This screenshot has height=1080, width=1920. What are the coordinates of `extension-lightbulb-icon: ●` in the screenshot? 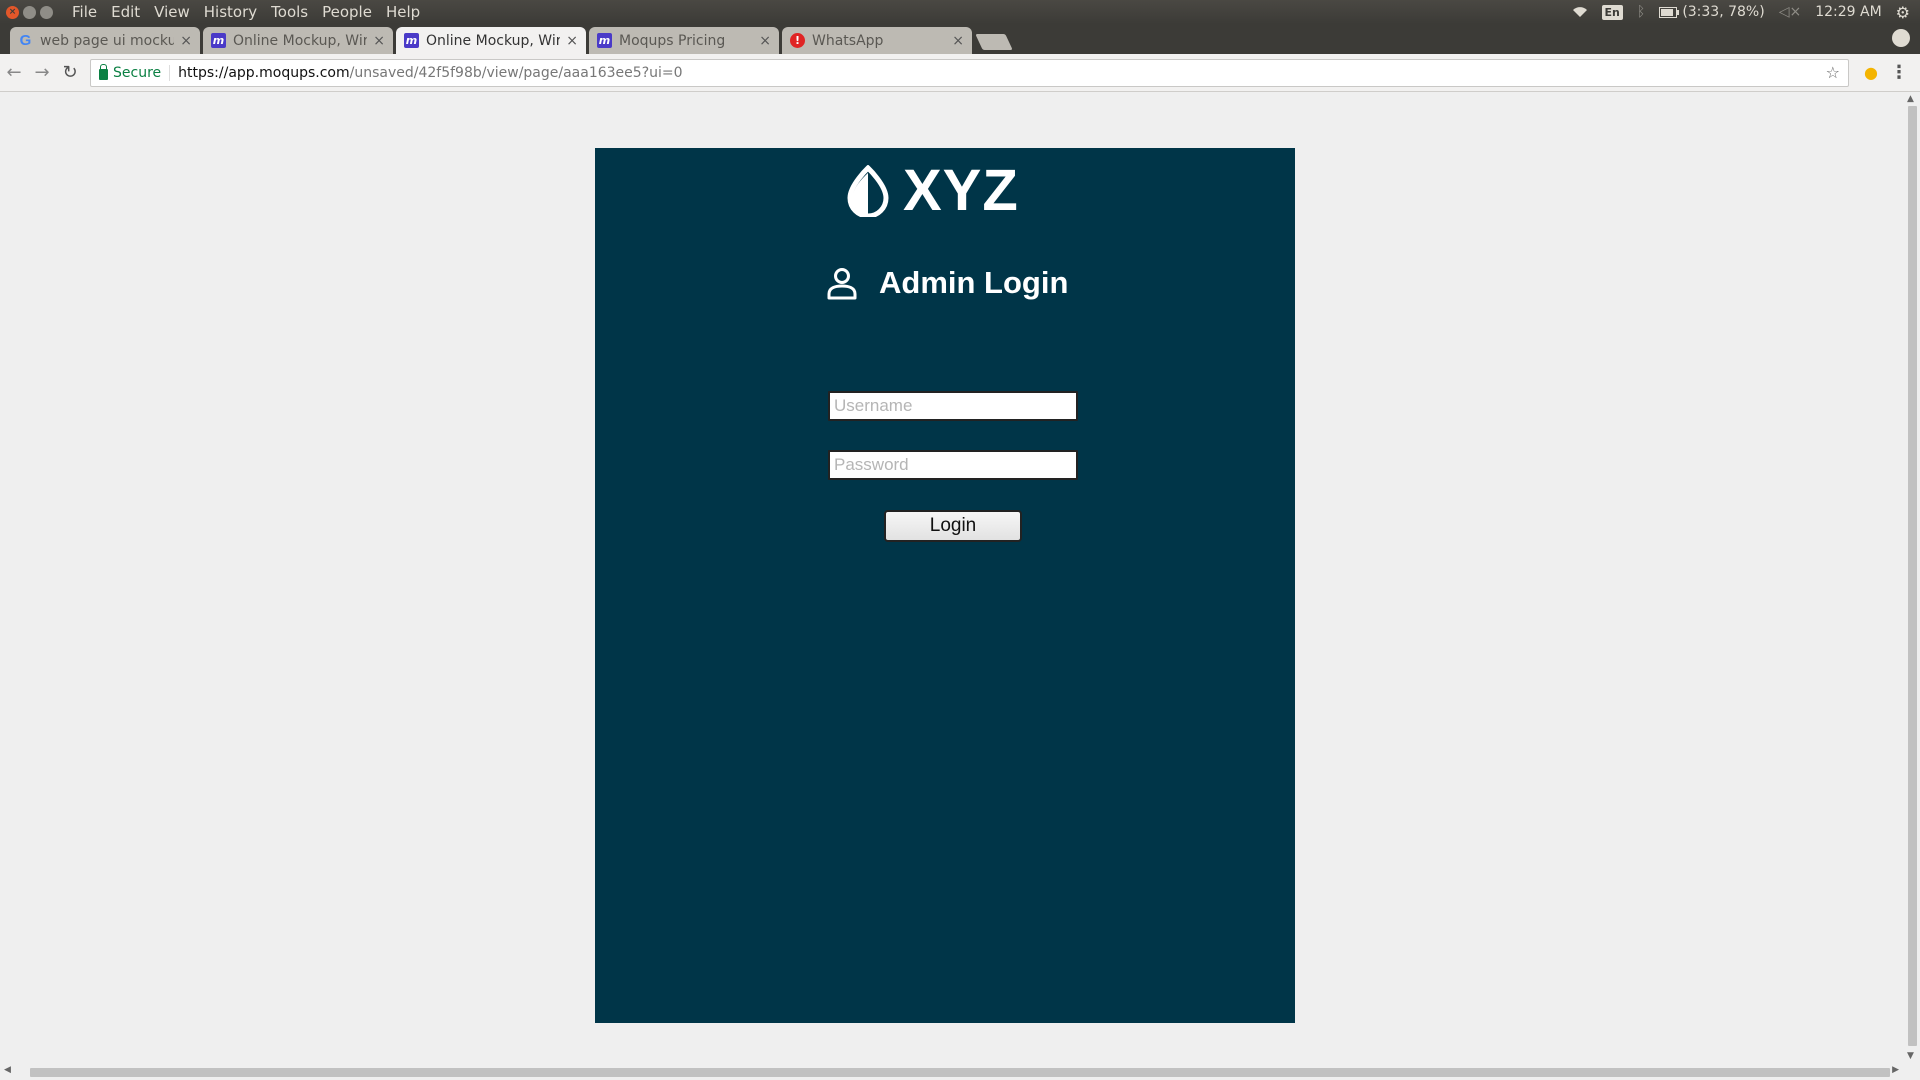 It's located at (1871, 72).